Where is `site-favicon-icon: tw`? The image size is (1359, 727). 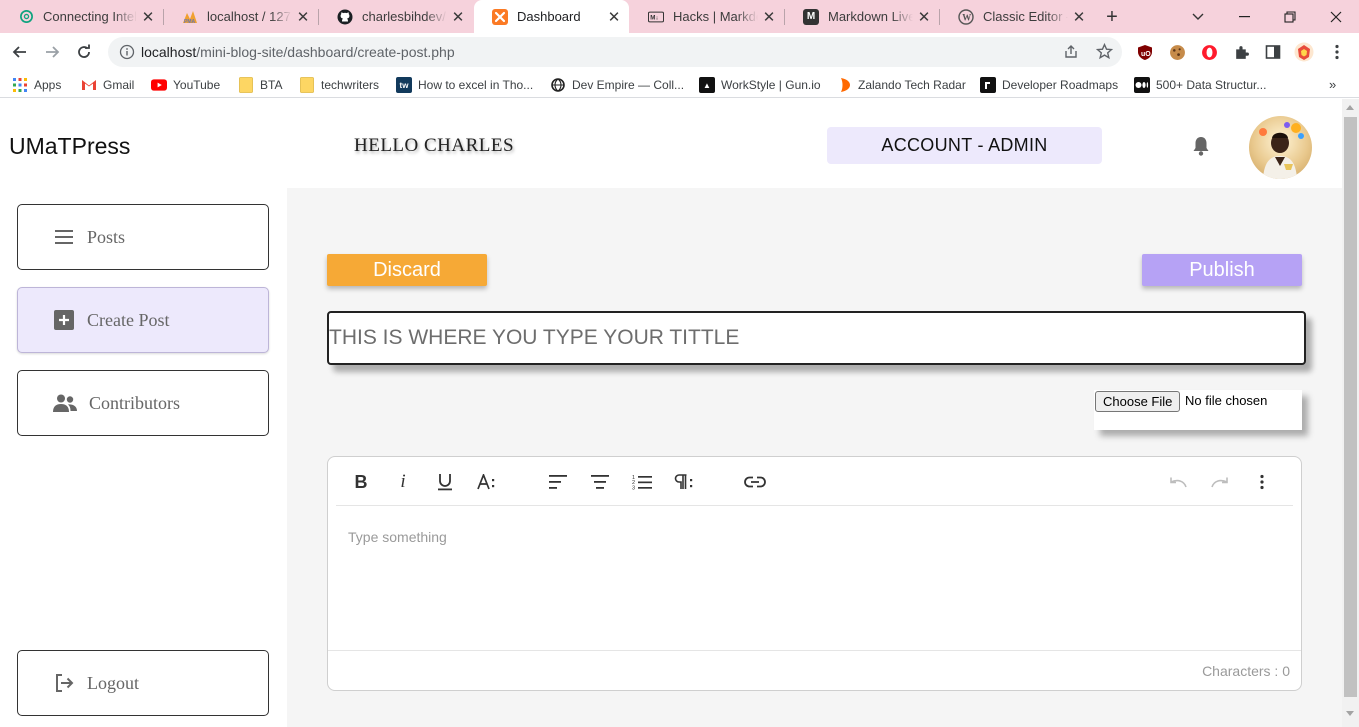
site-favicon-icon: tw is located at coordinates (404, 85).